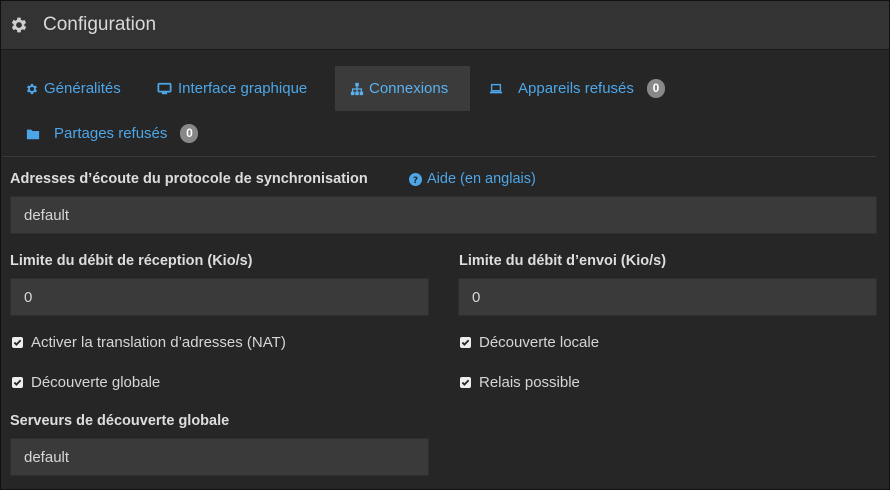 The height and width of the screenshot is (490, 890). What do you see at coordinates (409, 88) in the screenshot?
I see `tab-label: Connexions` at bounding box center [409, 88].